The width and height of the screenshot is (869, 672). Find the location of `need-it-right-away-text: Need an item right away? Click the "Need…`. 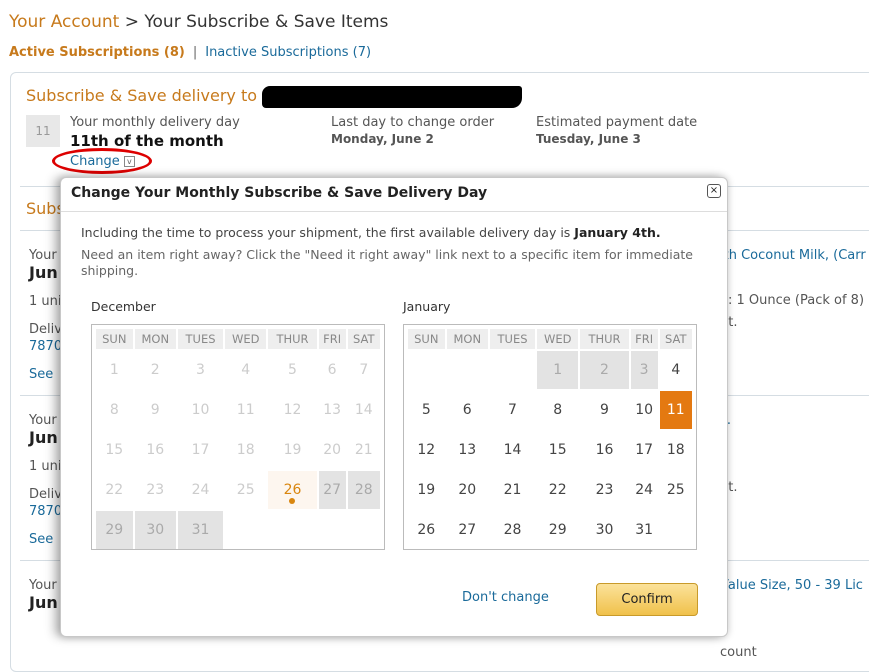

need-it-right-away-text: Need an item right away? Click the "Need… is located at coordinates (387, 262).